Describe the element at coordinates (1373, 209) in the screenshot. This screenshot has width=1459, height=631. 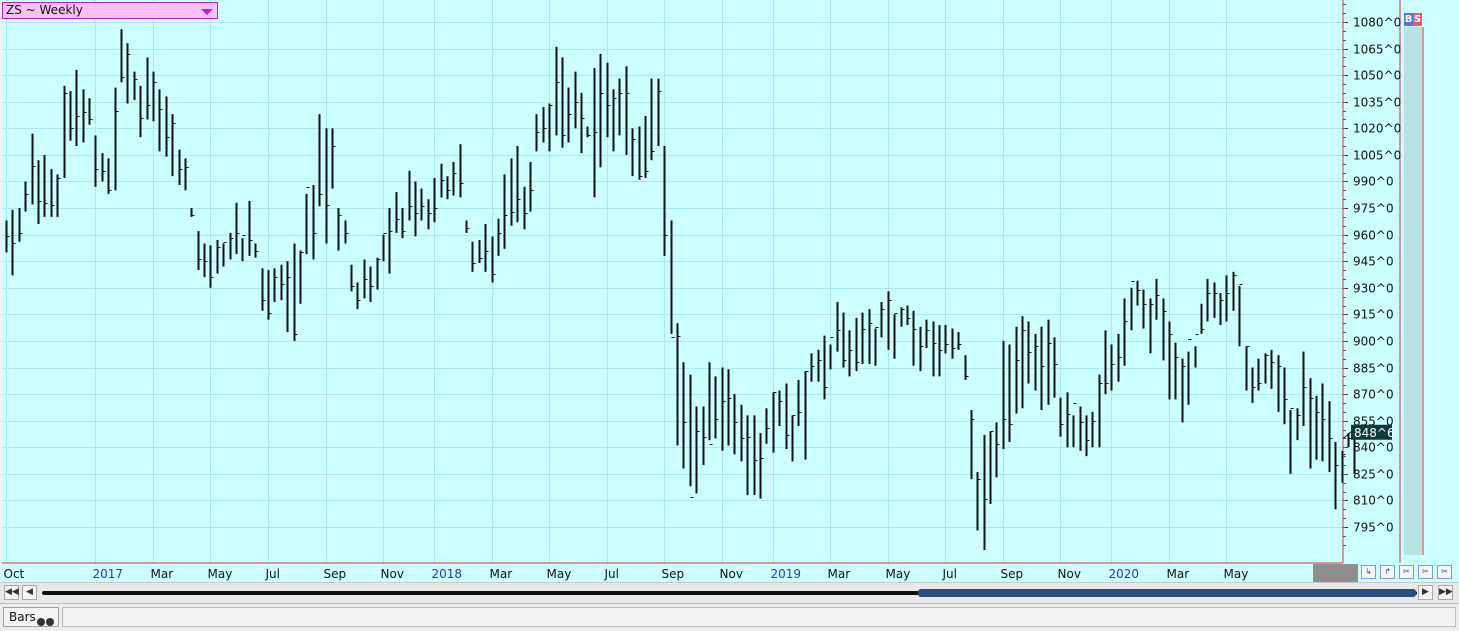
I see `price-tick-label: 975^0` at that location.